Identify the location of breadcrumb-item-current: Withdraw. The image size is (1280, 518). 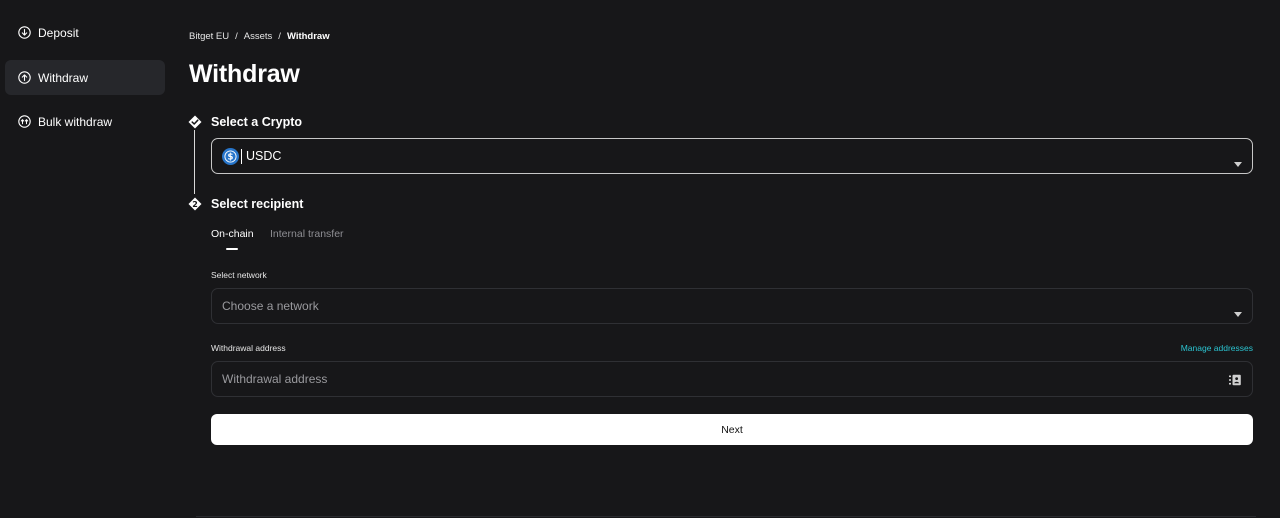
(308, 36).